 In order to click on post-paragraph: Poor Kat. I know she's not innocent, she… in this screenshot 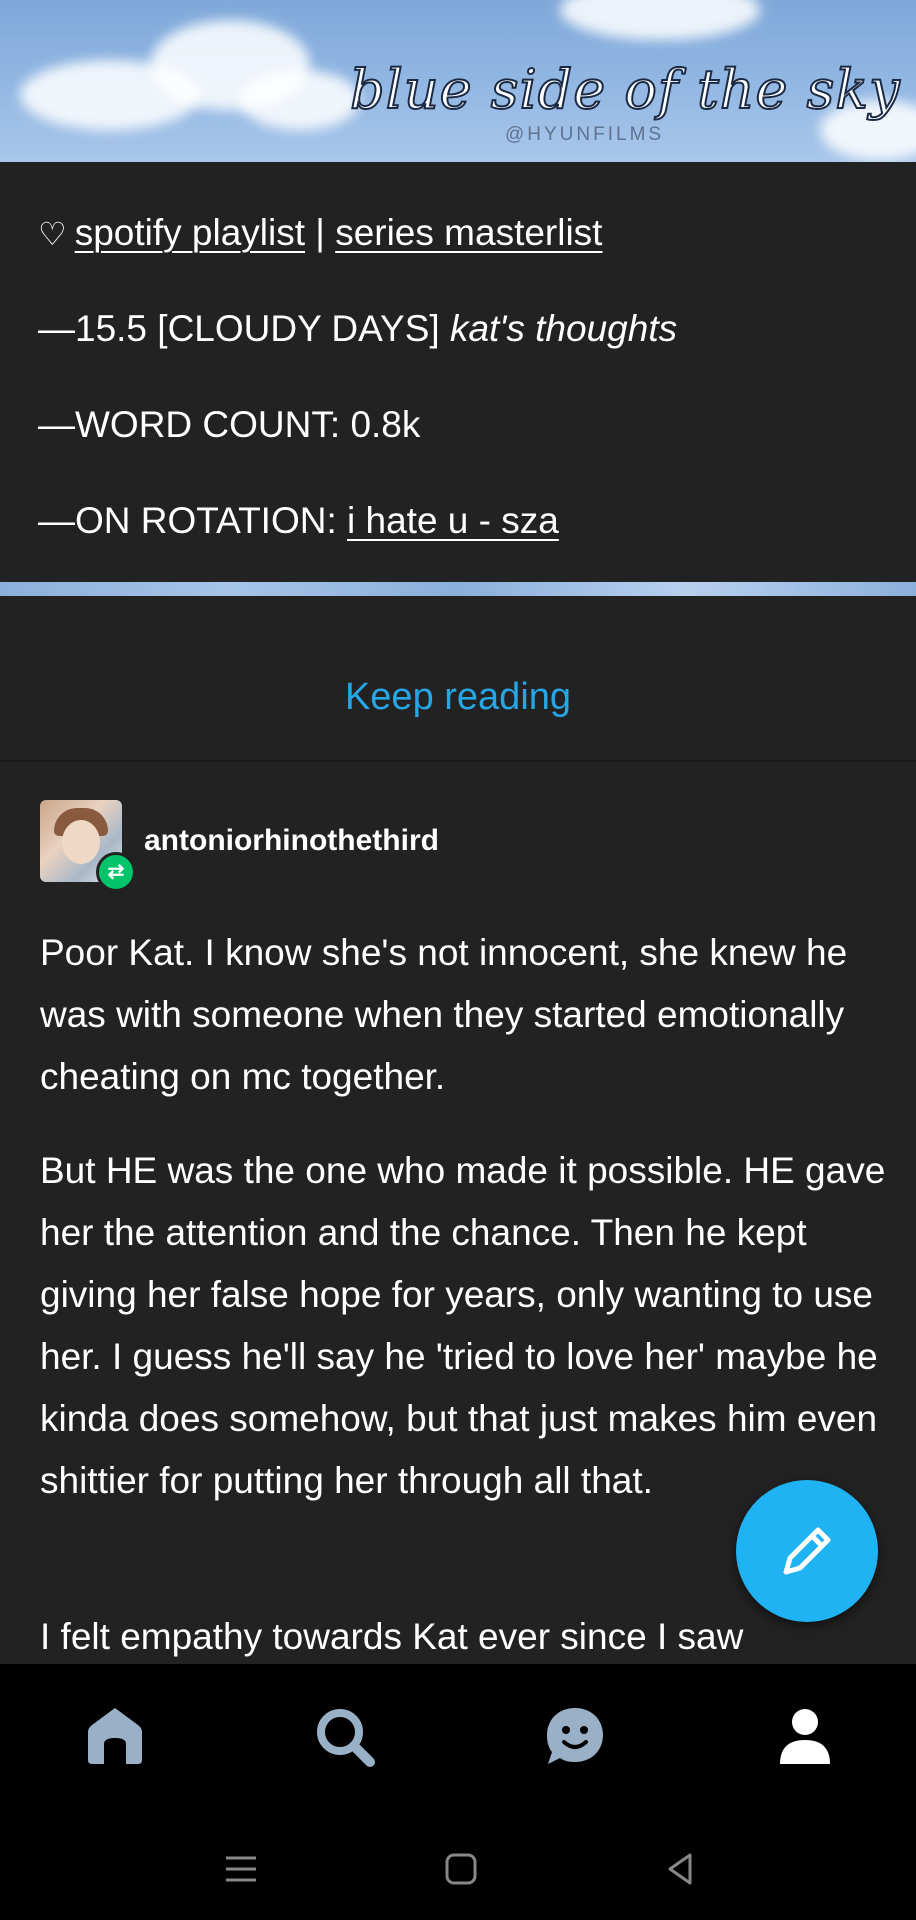, I will do `click(444, 1014)`.